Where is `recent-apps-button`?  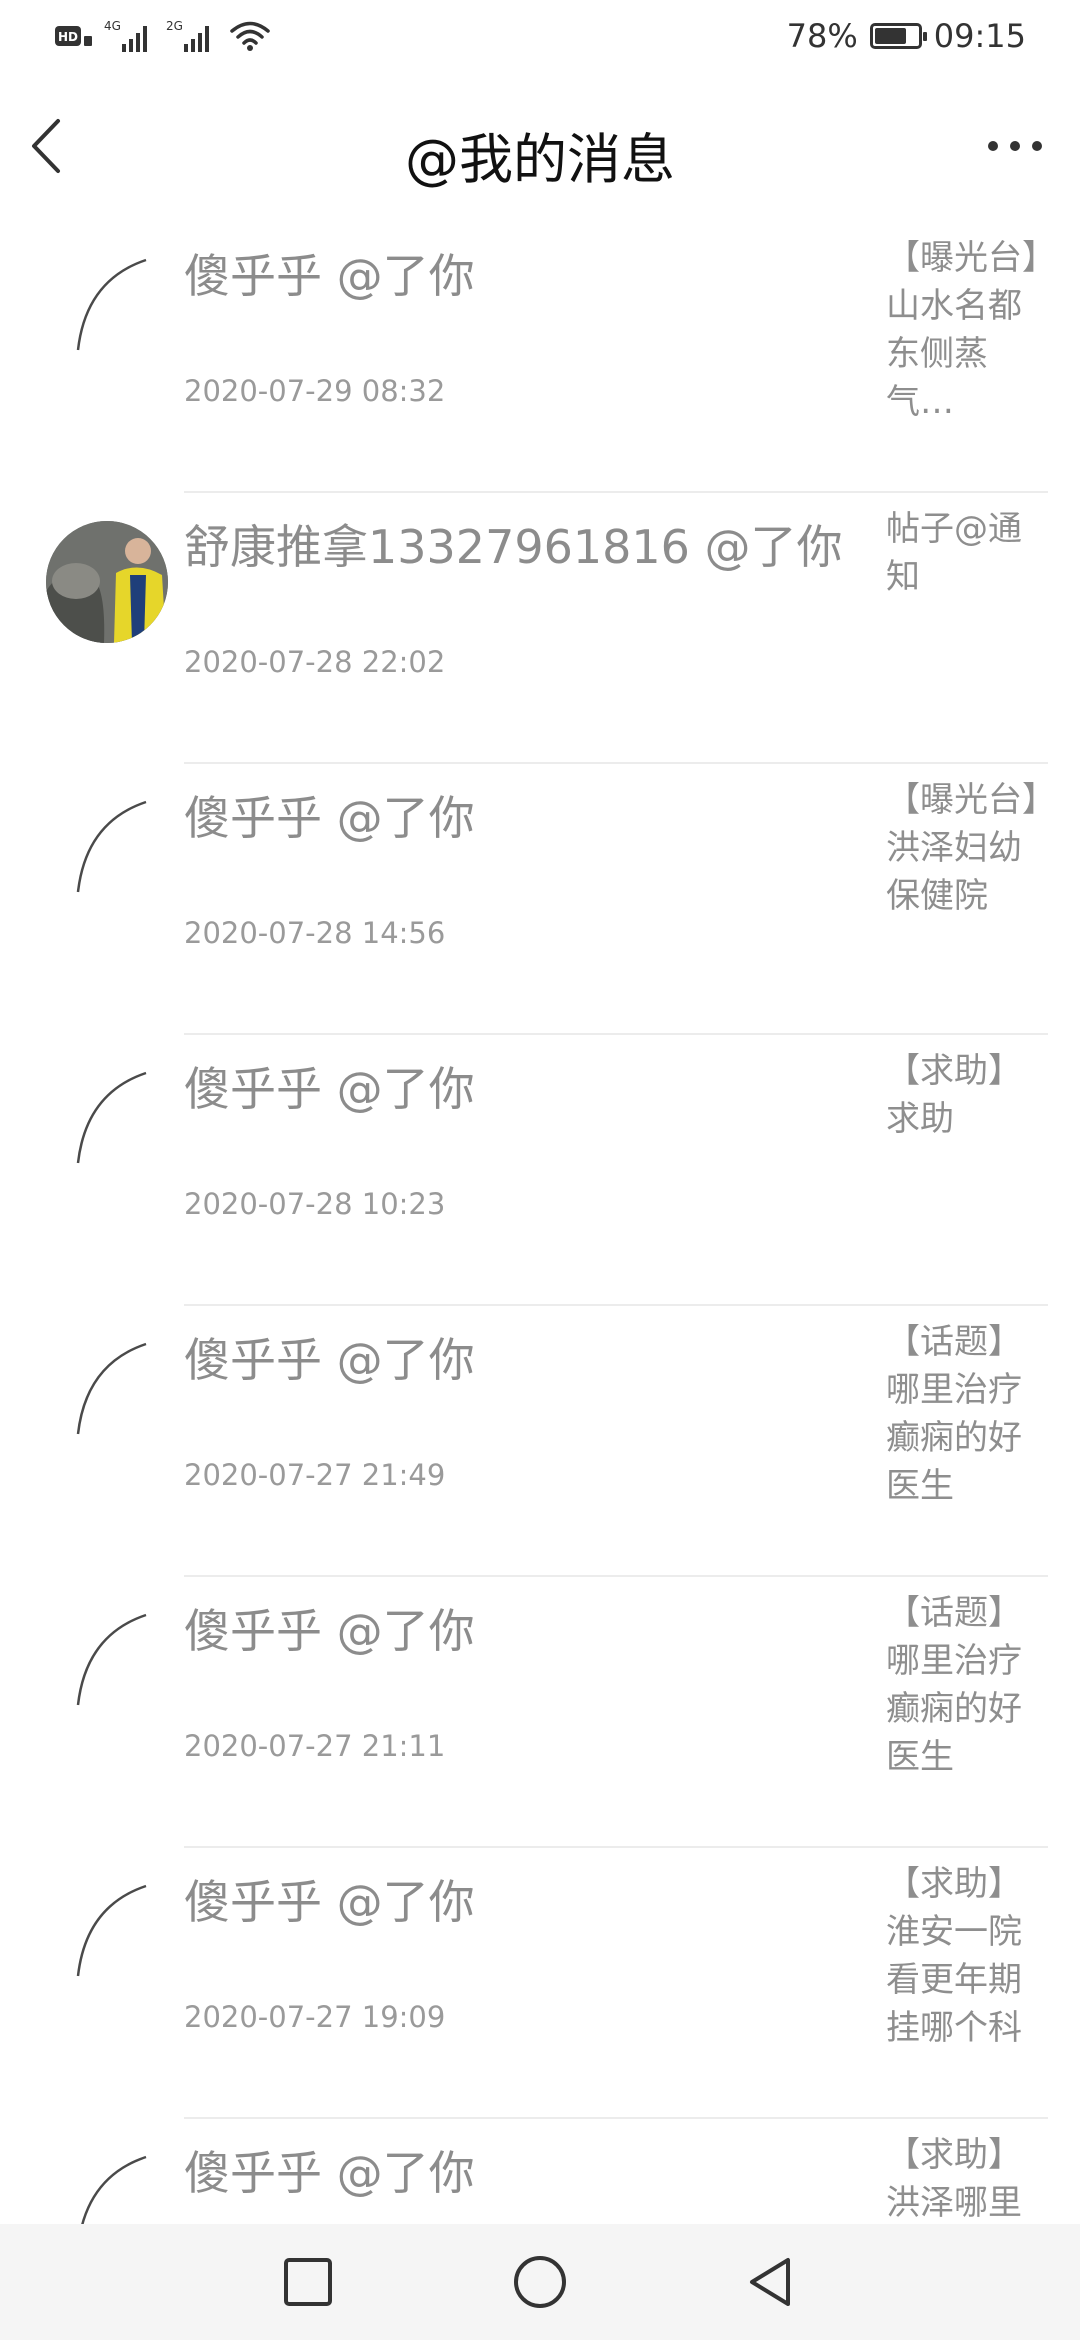 recent-apps-button is located at coordinates (308, 2282).